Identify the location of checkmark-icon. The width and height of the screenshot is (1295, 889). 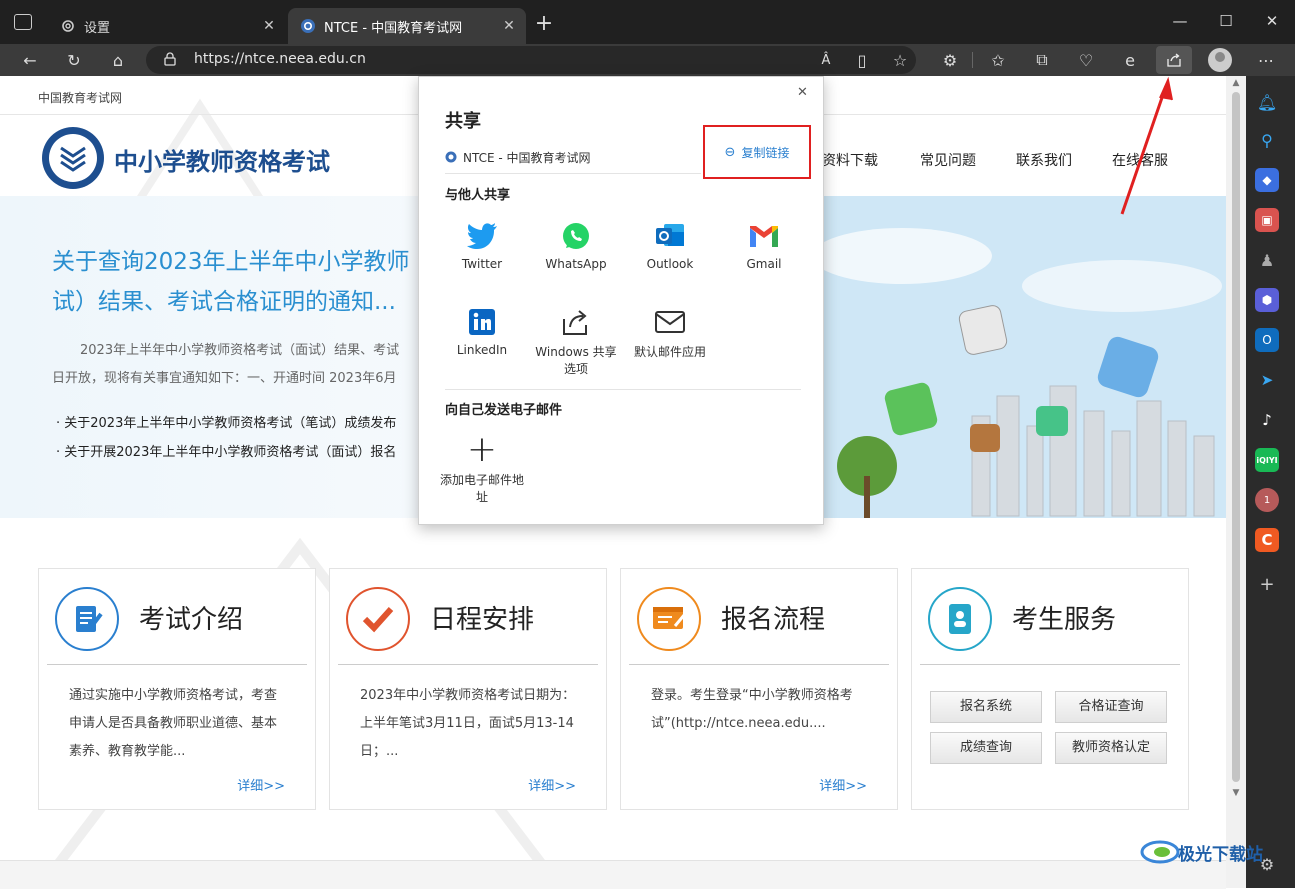
(378, 619).